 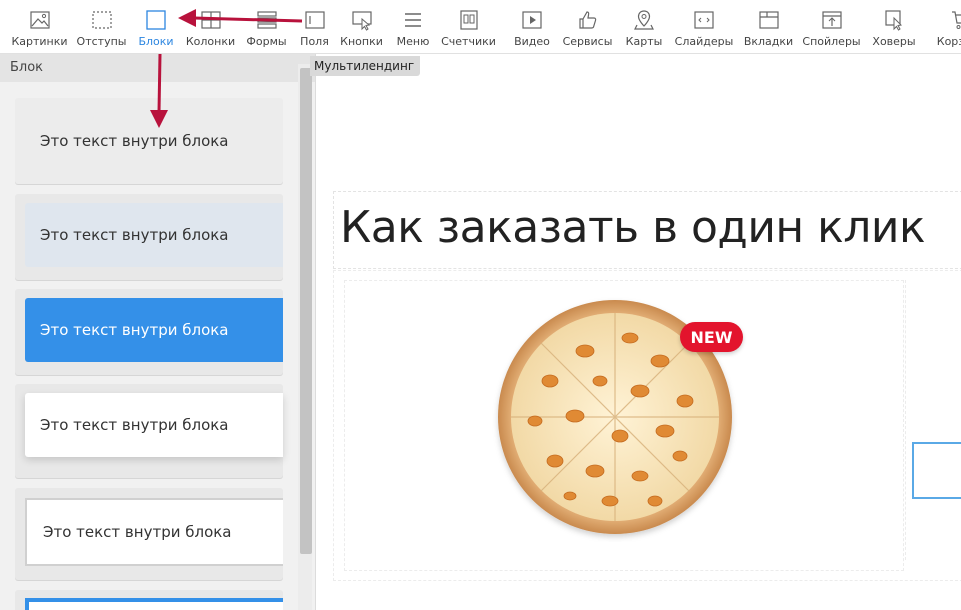 I want to click on tool-counters: Счетчики, so click(x=468, y=26).